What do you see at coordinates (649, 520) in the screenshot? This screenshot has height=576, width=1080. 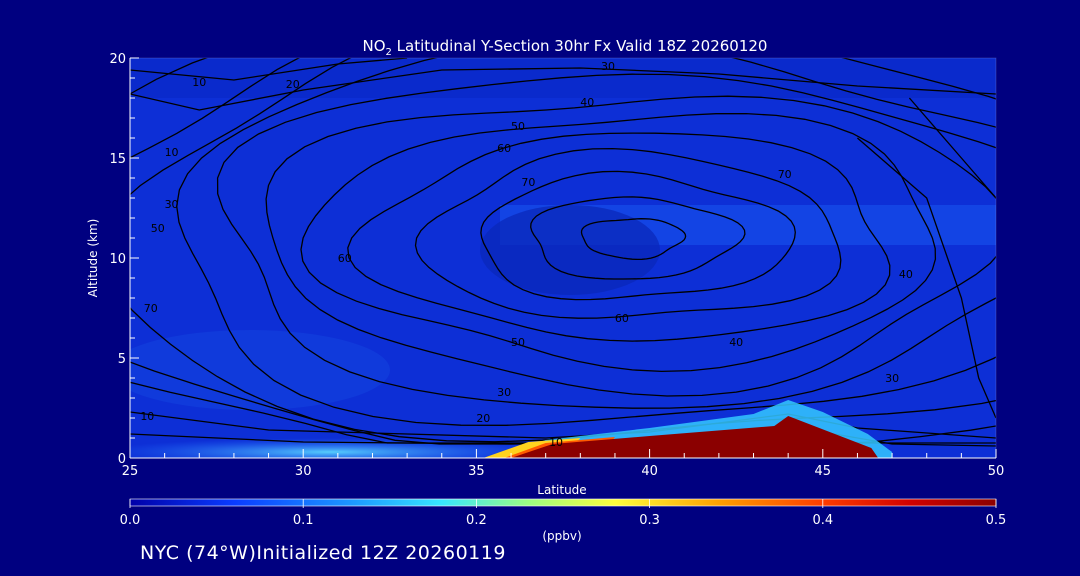 I see `colorbar-tick-label: 0.3` at bounding box center [649, 520].